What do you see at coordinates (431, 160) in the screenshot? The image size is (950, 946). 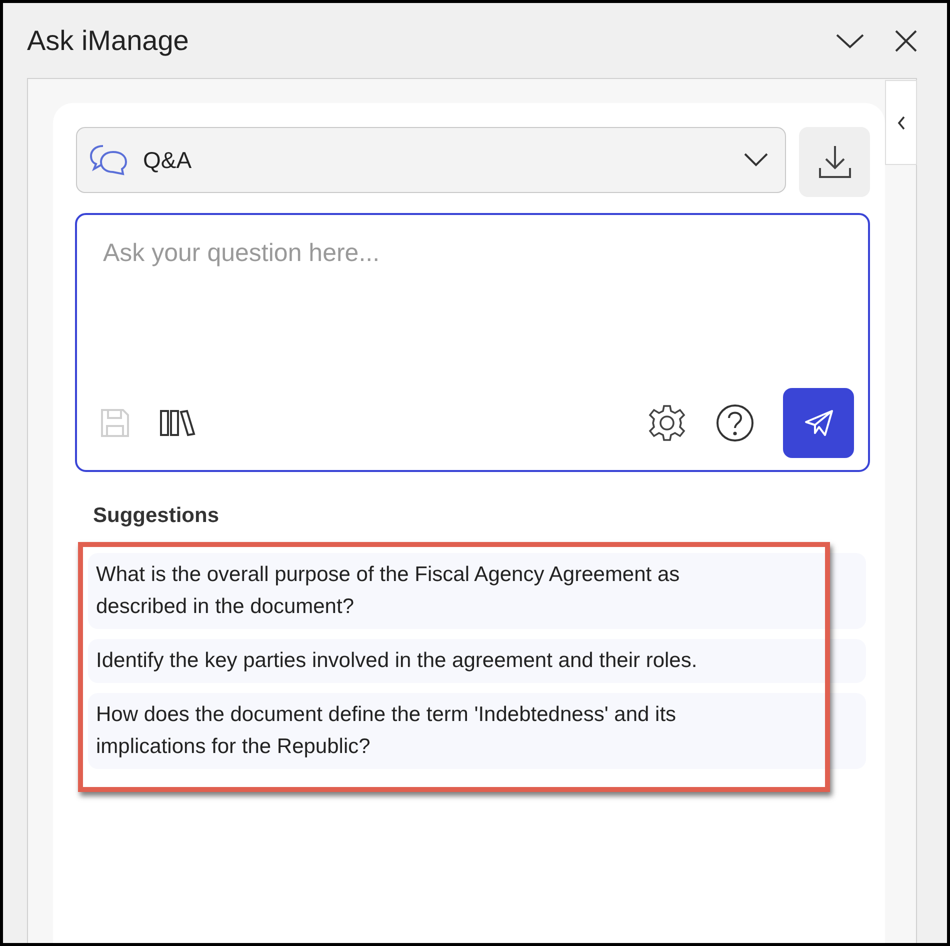 I see `mode-dropdown: Q&A` at bounding box center [431, 160].